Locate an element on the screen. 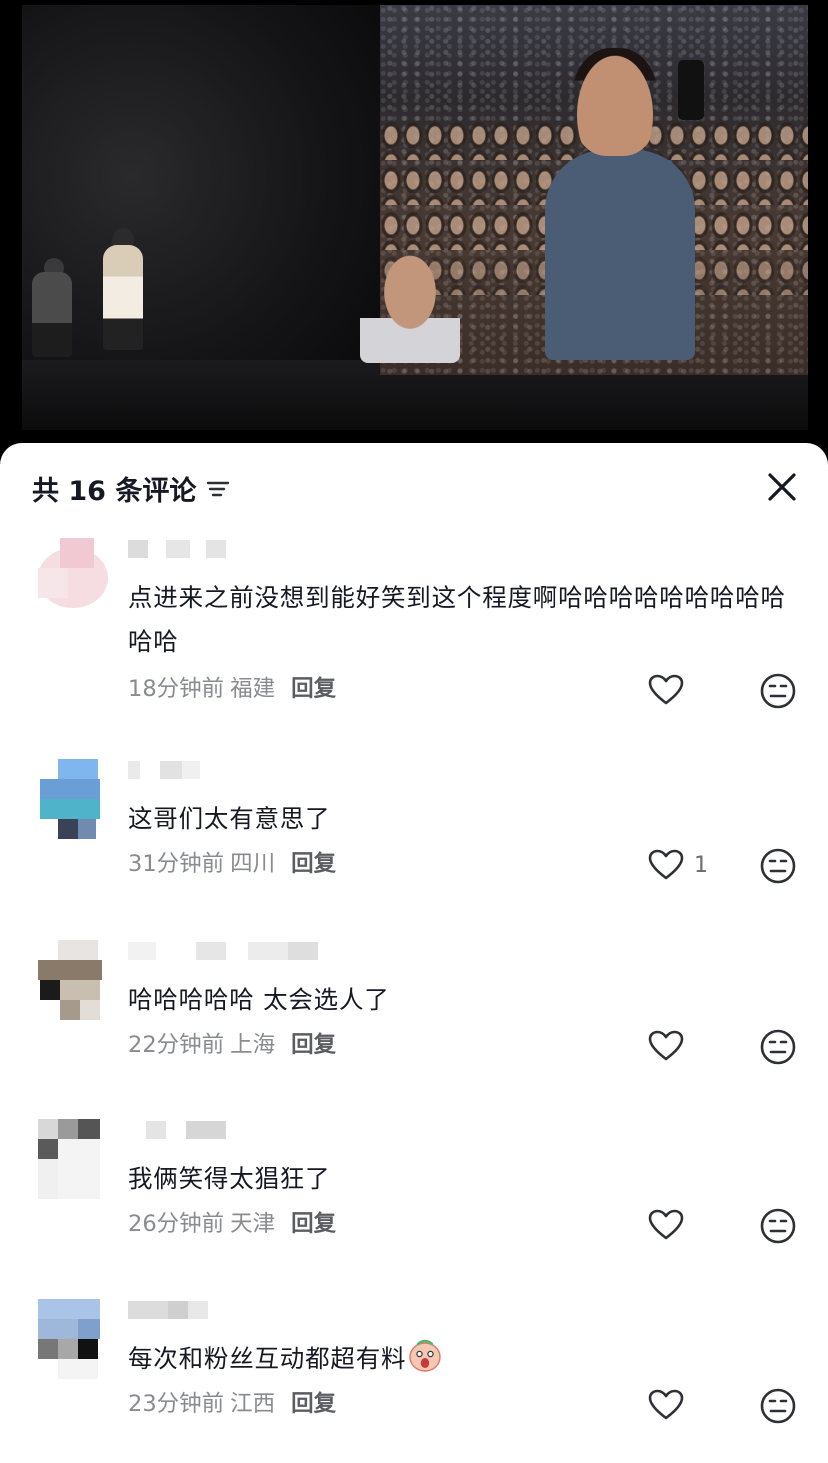 Image resolution: width=828 pixels, height=1463 pixels. comments-header: 共 16 条评论 is located at coordinates (414, 487).